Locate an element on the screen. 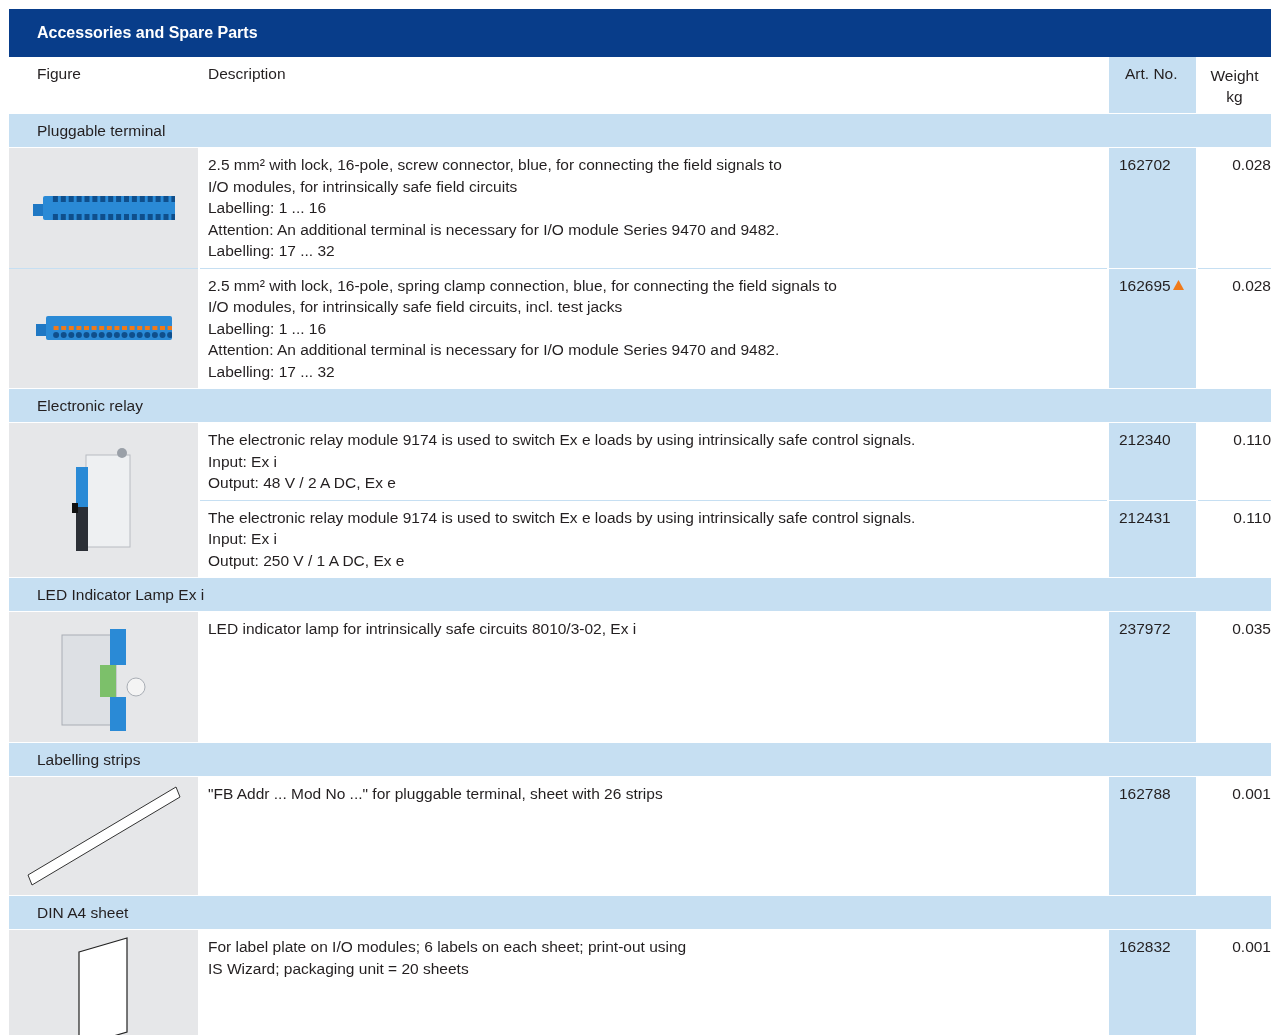 The width and height of the screenshot is (1271, 1035). group-header: Electronic relay is located at coordinates (640, 405).